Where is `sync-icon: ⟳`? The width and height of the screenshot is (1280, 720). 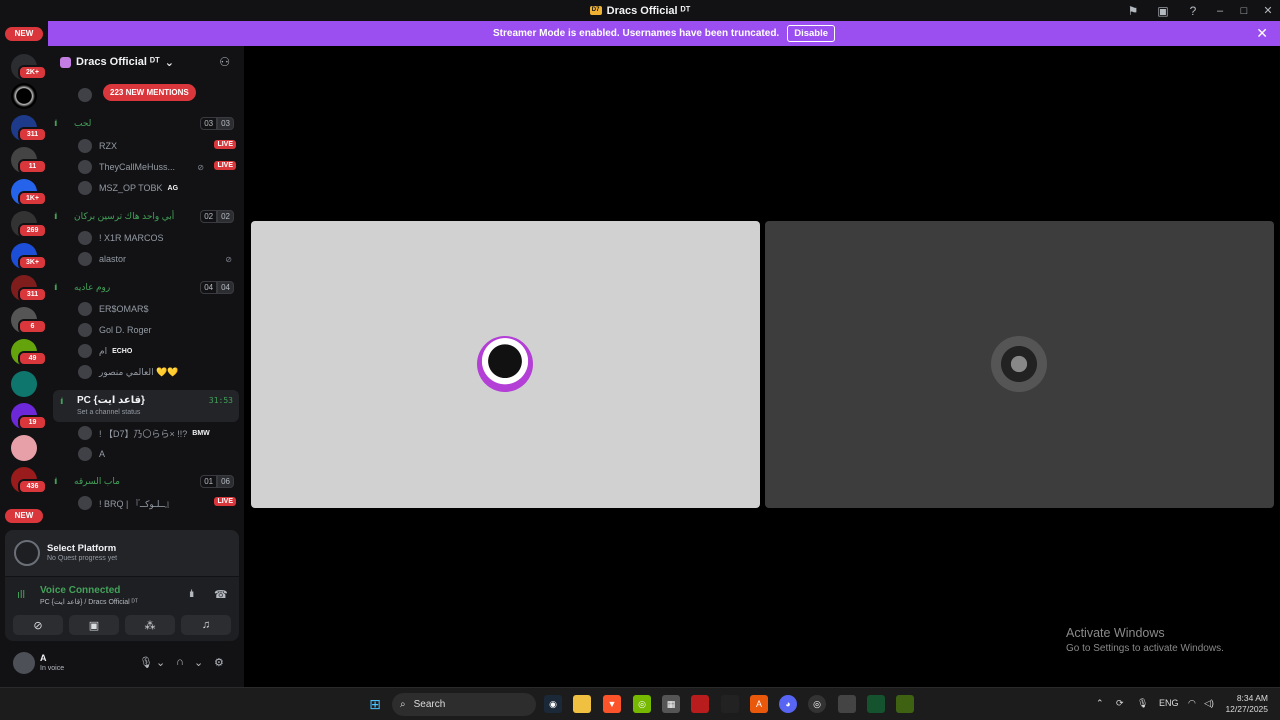
sync-icon: ⟳ is located at coordinates (1120, 703).